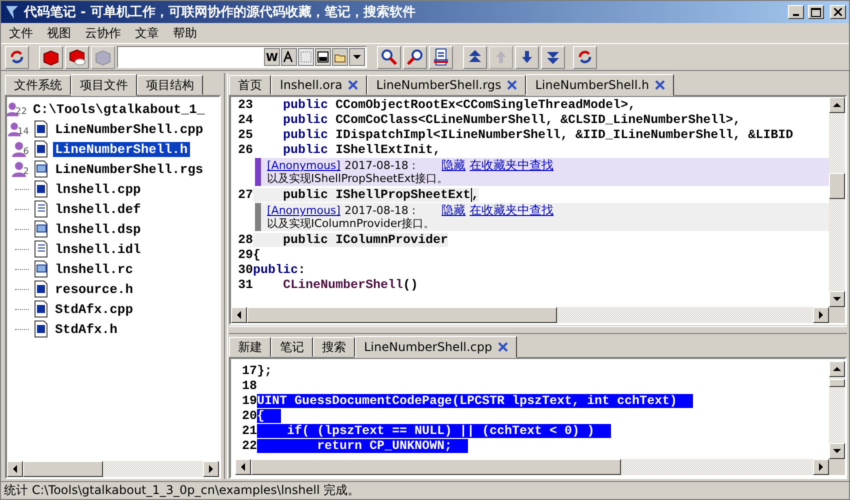 This screenshot has height=500, width=850. Describe the element at coordinates (182, 490) in the screenshot. I see `status-text: 统计 C:\Tools\gtalkabout_1_3_0p_cn\examples\lnshell 完成。` at that location.